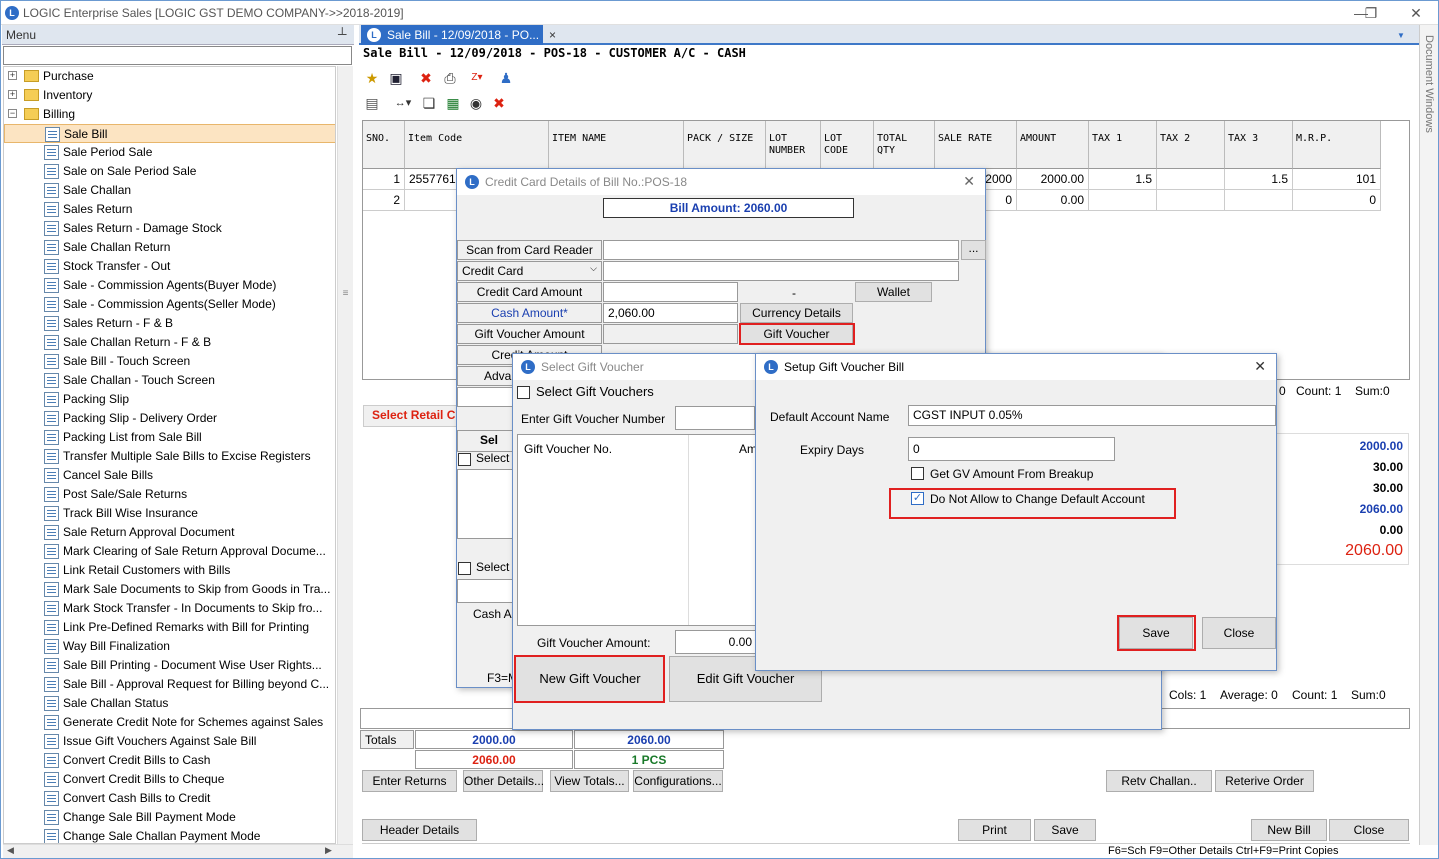 This screenshot has height=859, width=1439. Describe the element at coordinates (169, 760) in the screenshot. I see `menu-item: Convert Credit Bills to Cash` at that location.